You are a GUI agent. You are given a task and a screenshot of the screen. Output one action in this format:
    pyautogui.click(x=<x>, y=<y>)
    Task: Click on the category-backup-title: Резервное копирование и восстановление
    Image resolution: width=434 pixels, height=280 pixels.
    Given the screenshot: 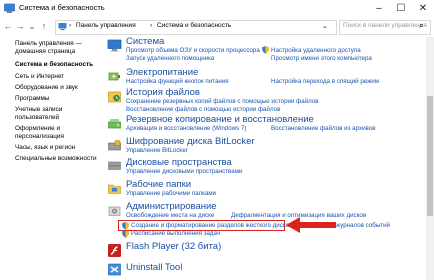 What is the action you would take?
    pyautogui.click(x=220, y=119)
    